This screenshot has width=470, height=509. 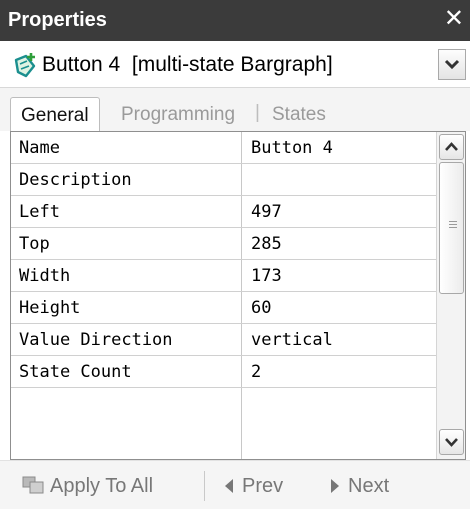 I want to click on property-value: 173, so click(x=266, y=276).